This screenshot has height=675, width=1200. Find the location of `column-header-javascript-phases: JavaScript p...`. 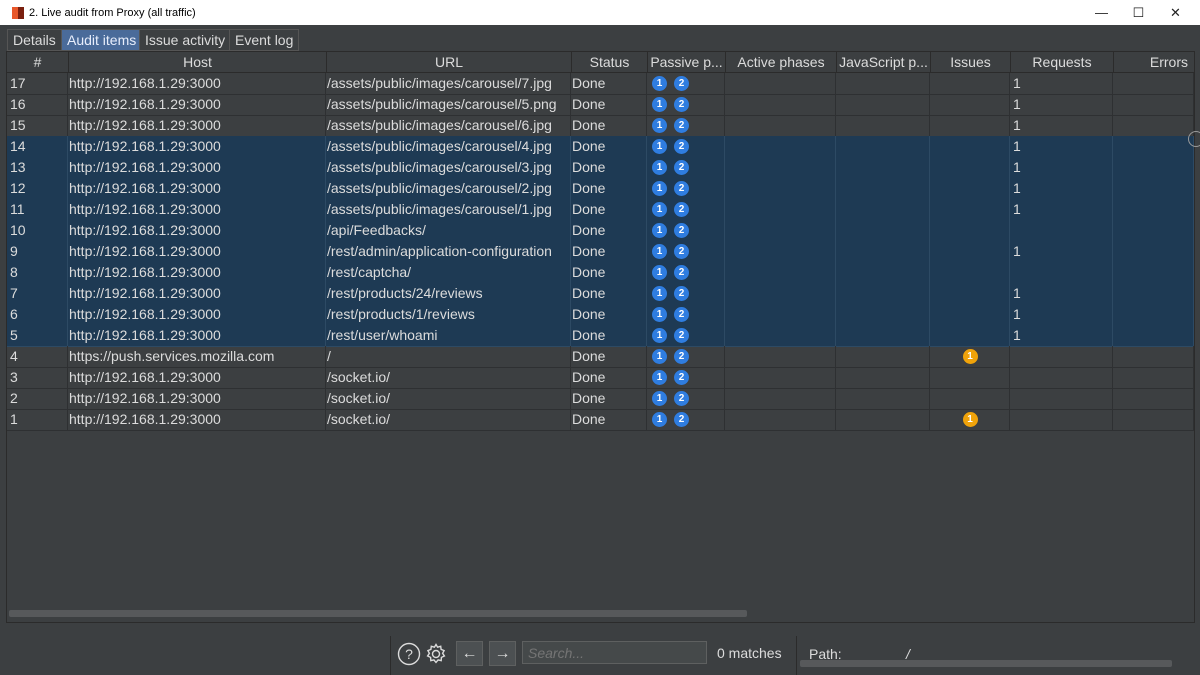

column-header-javascript-phases: JavaScript p... is located at coordinates (884, 62).